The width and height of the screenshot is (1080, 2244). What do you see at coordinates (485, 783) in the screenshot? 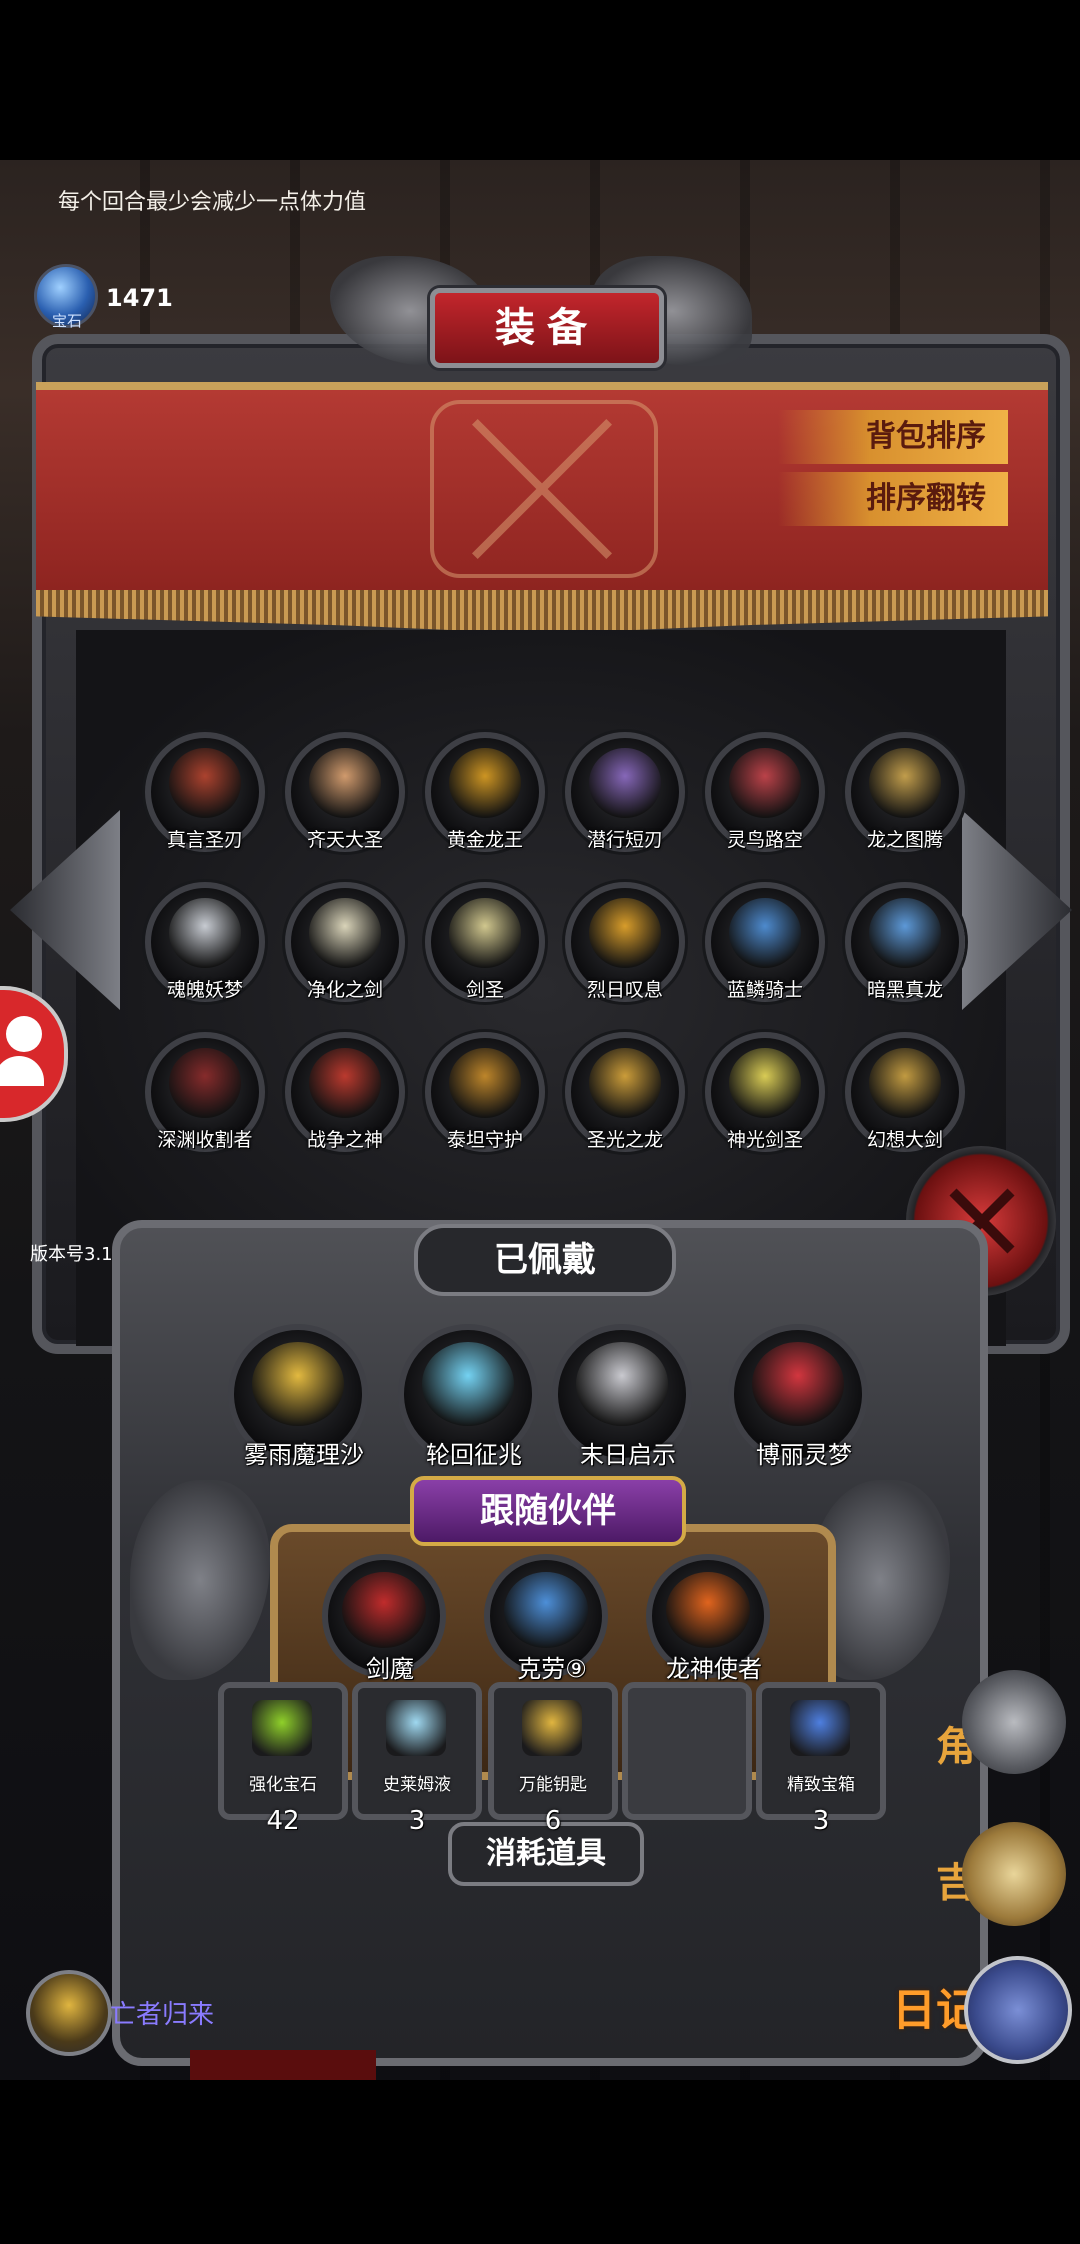
I see `gold-dragon-icon` at bounding box center [485, 783].